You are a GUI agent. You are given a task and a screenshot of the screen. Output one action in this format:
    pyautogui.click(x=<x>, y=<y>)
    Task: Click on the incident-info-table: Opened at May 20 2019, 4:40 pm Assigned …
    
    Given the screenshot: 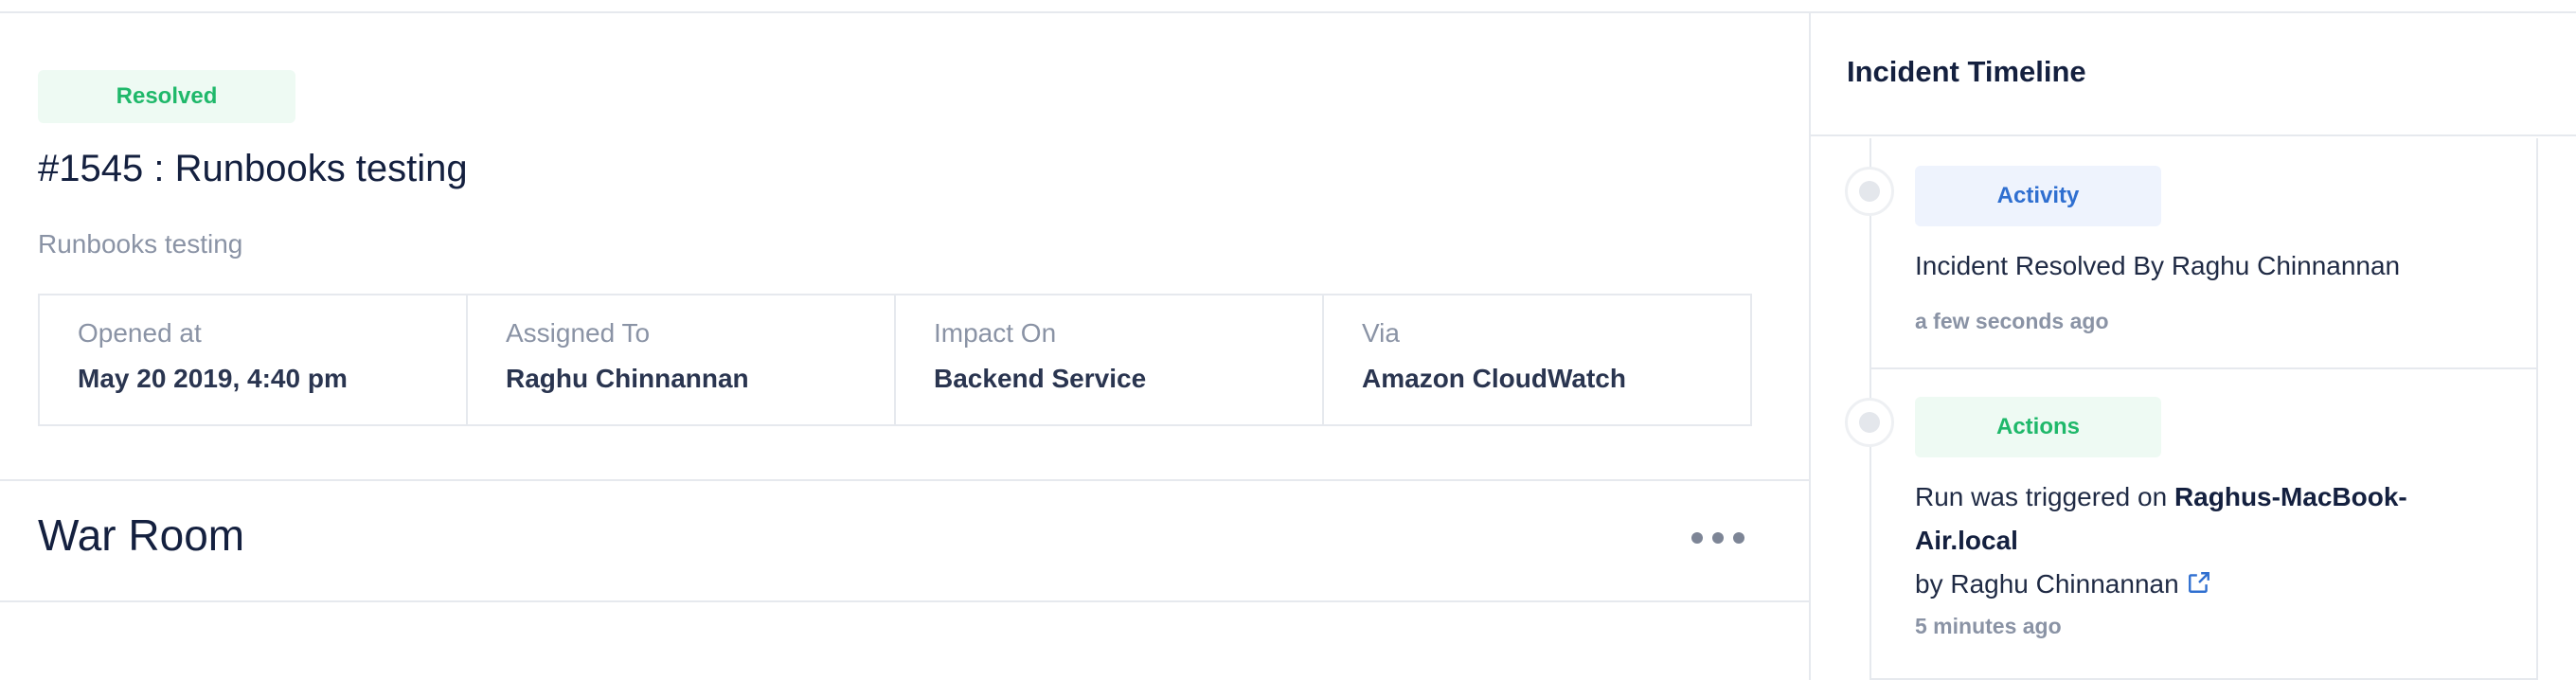 What is the action you would take?
    pyautogui.click(x=895, y=360)
    